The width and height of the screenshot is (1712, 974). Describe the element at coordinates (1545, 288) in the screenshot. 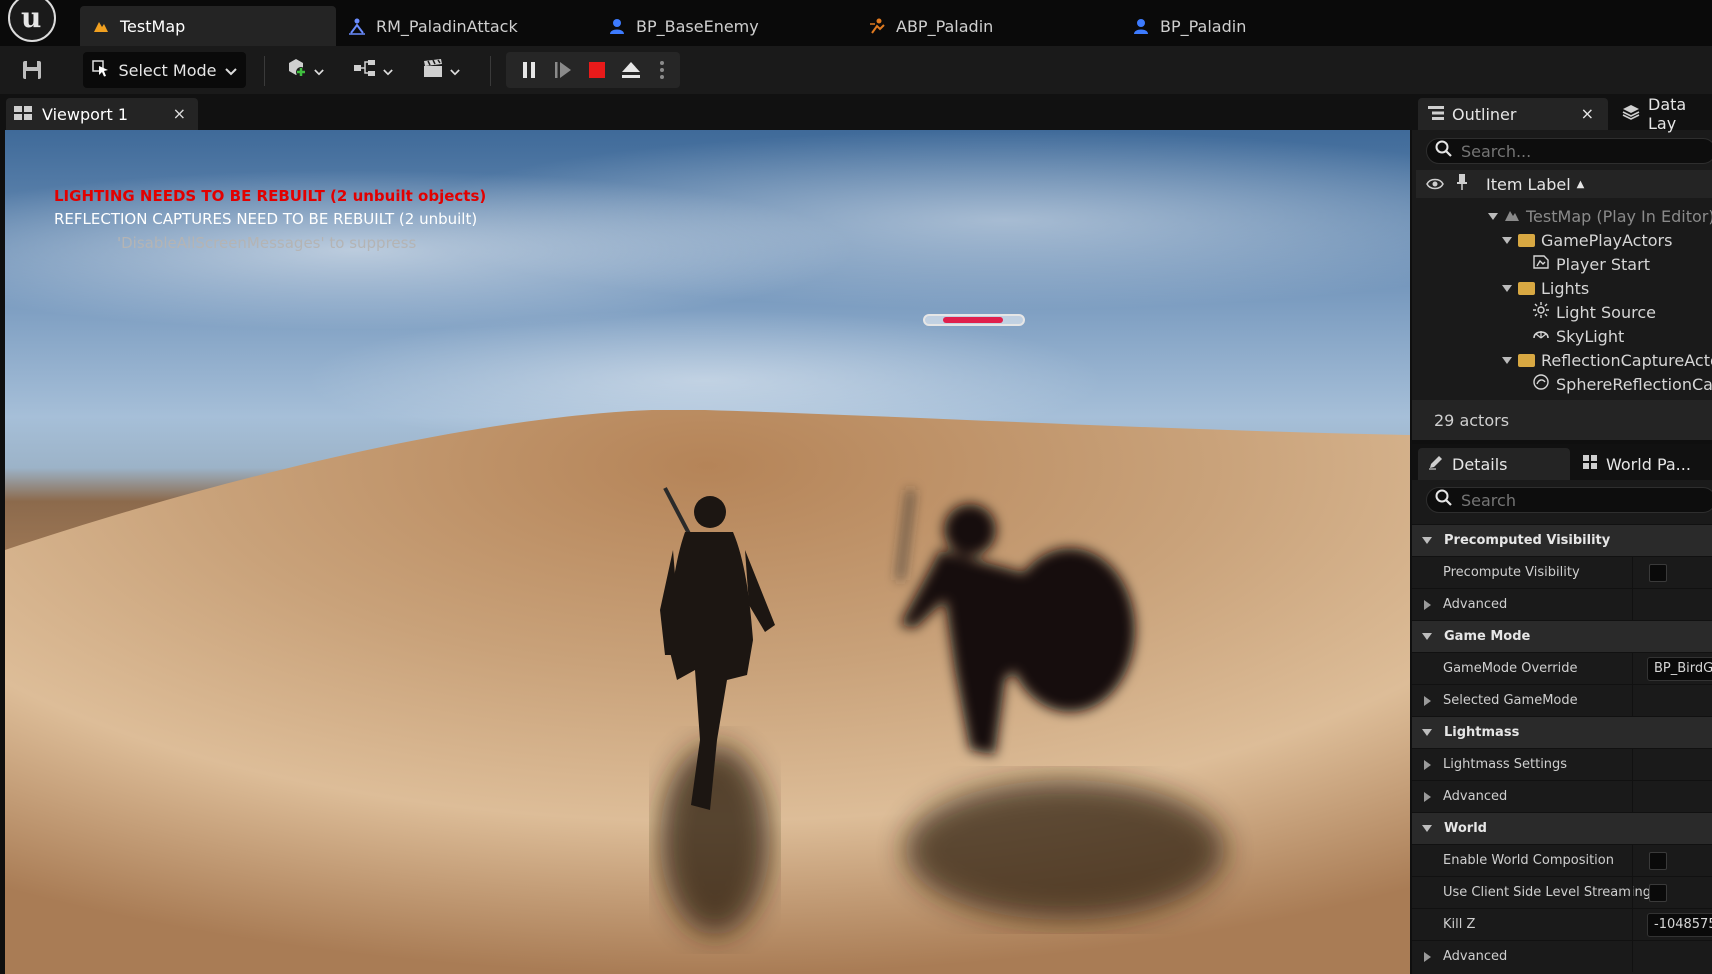

I see `tree-item-lights: Lights` at that location.